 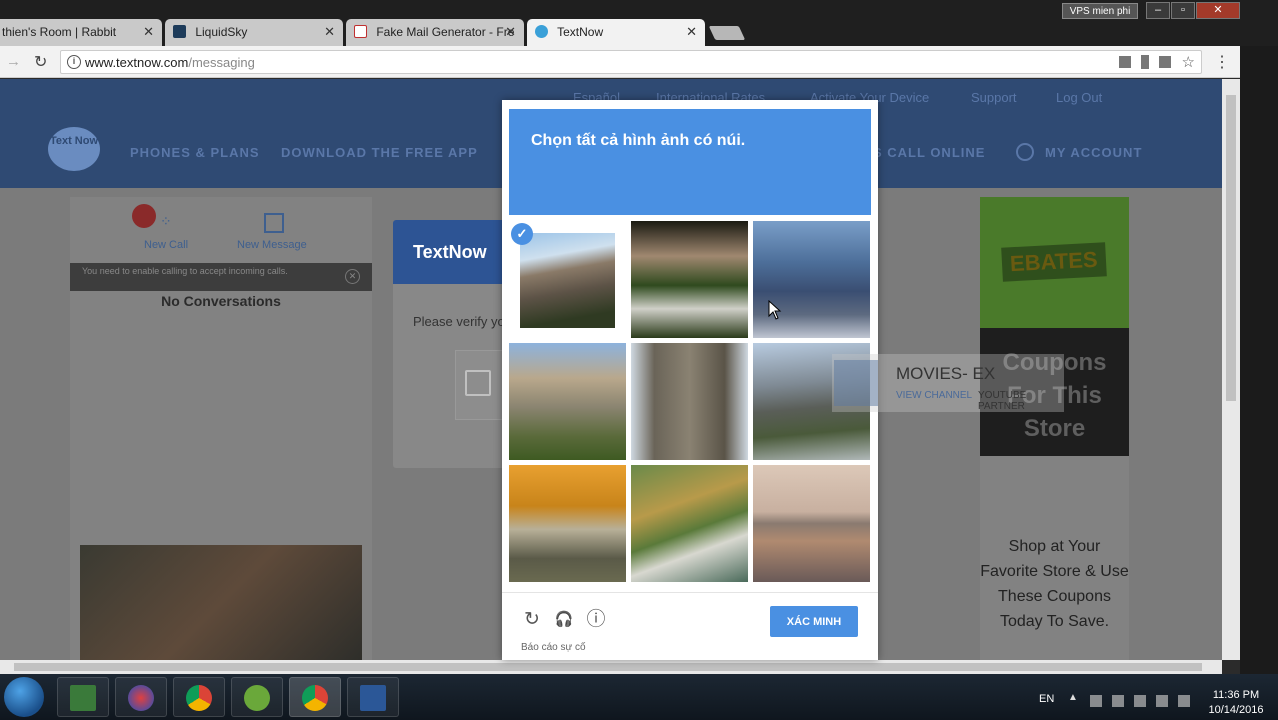 I want to click on recaptcha-checkbox, so click(x=478, y=383).